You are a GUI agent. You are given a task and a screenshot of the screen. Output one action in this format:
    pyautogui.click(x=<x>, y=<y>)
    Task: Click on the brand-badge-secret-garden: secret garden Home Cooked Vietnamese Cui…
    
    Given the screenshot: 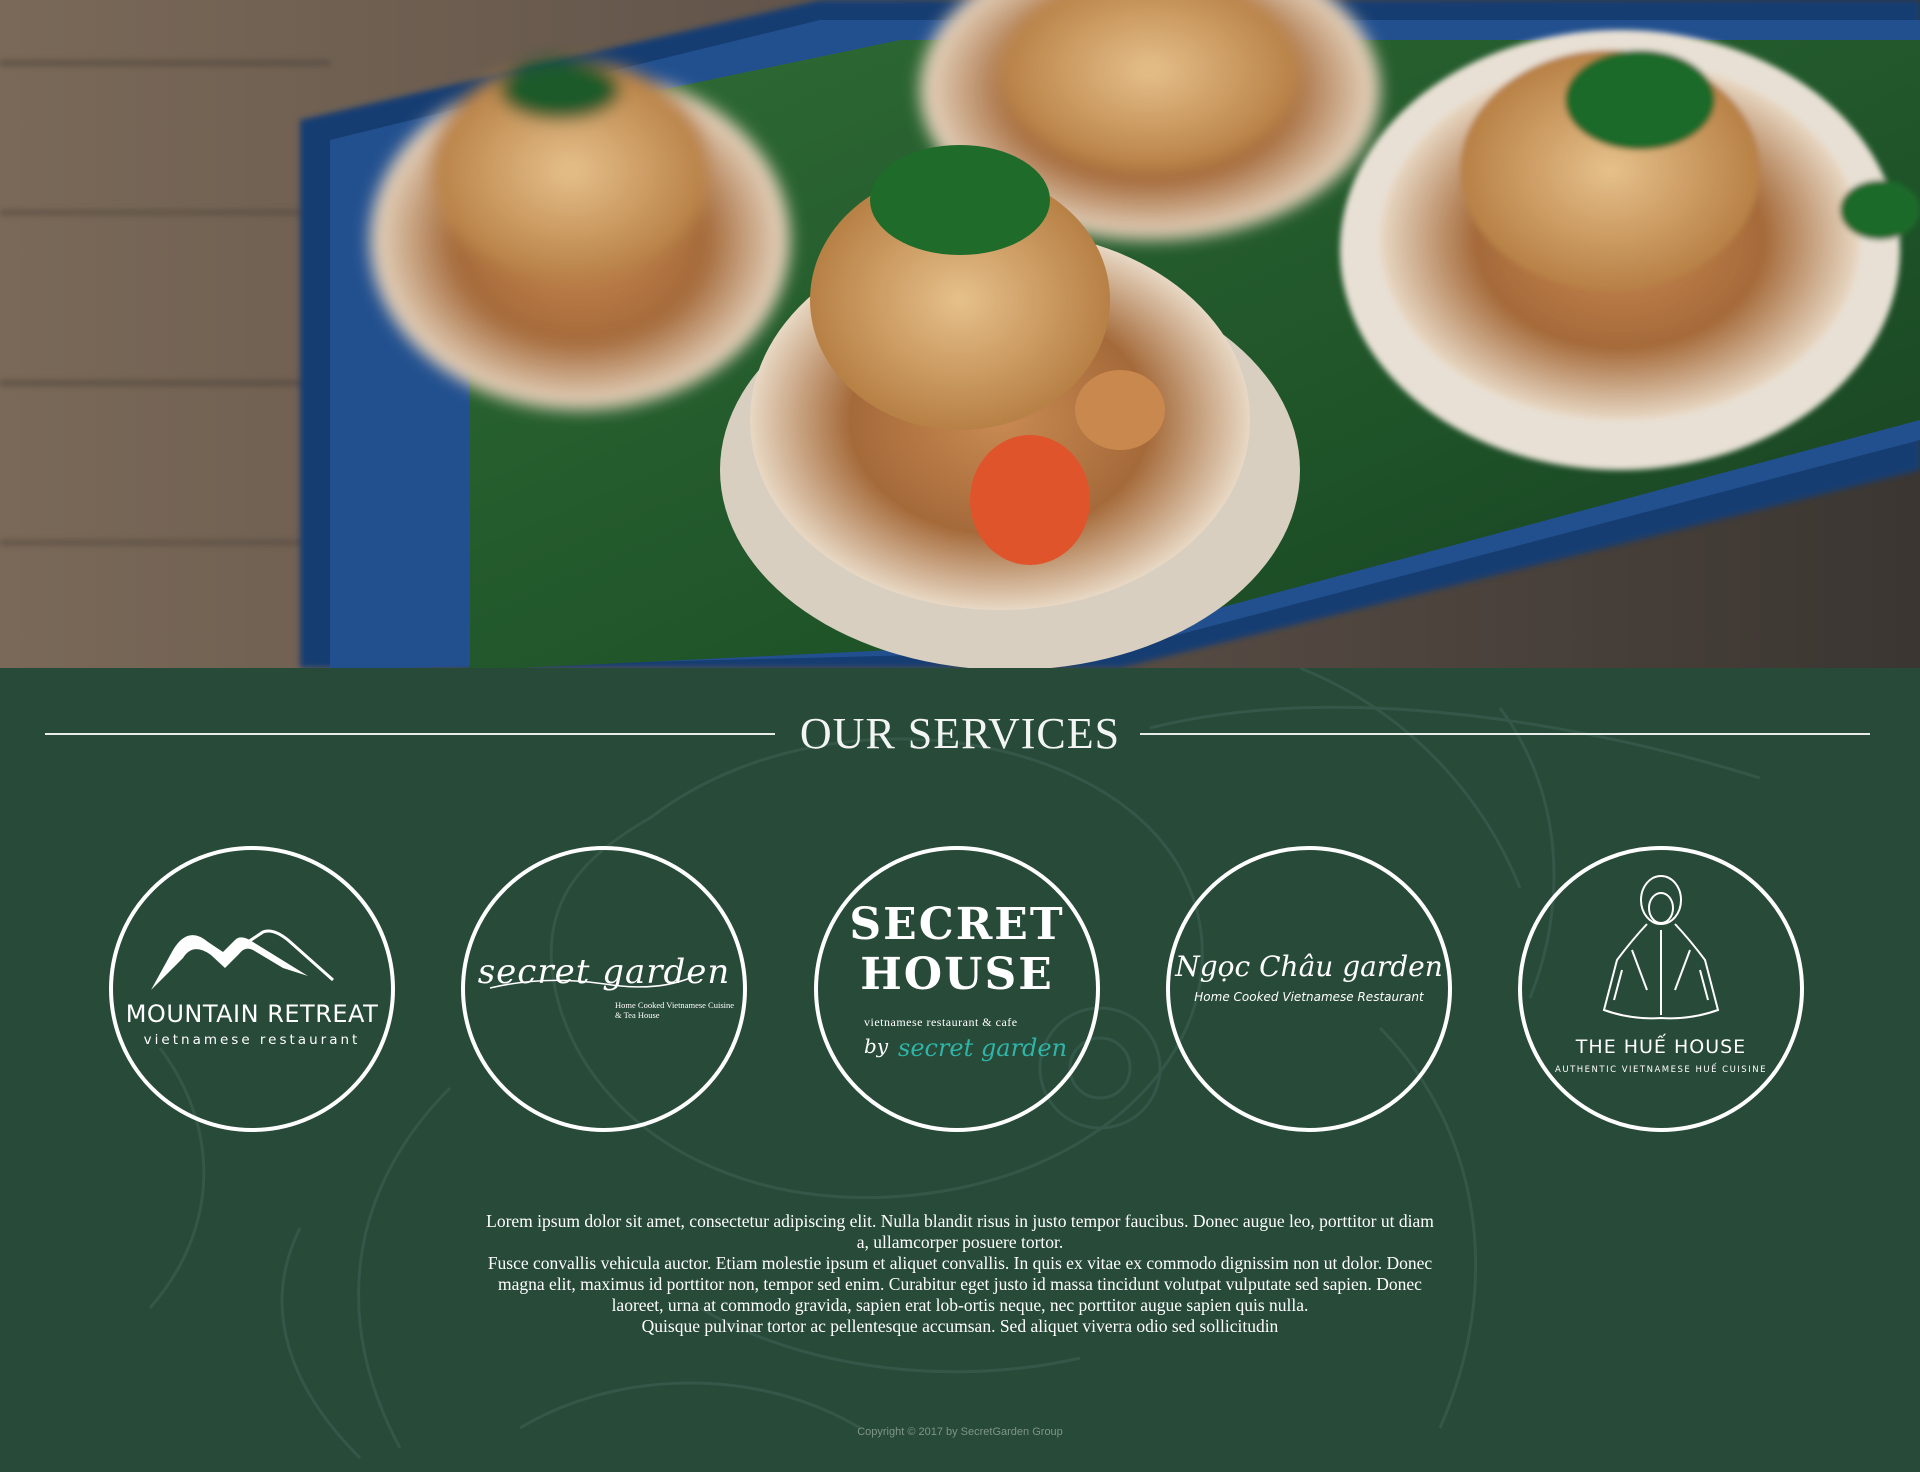 What is the action you would take?
    pyautogui.click(x=604, y=989)
    